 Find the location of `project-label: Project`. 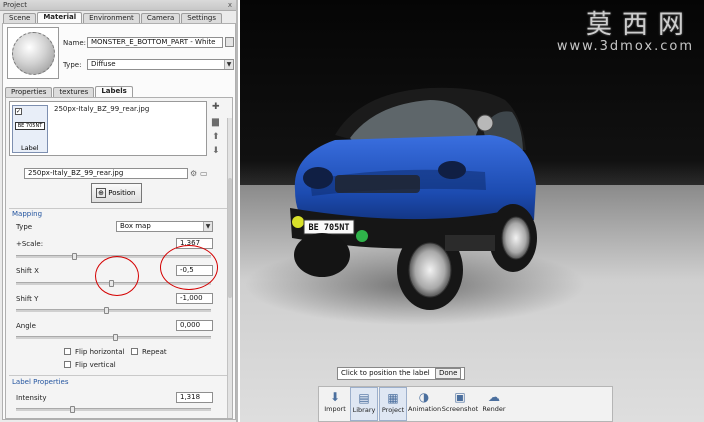

project-label: Project is located at coordinates (393, 410).